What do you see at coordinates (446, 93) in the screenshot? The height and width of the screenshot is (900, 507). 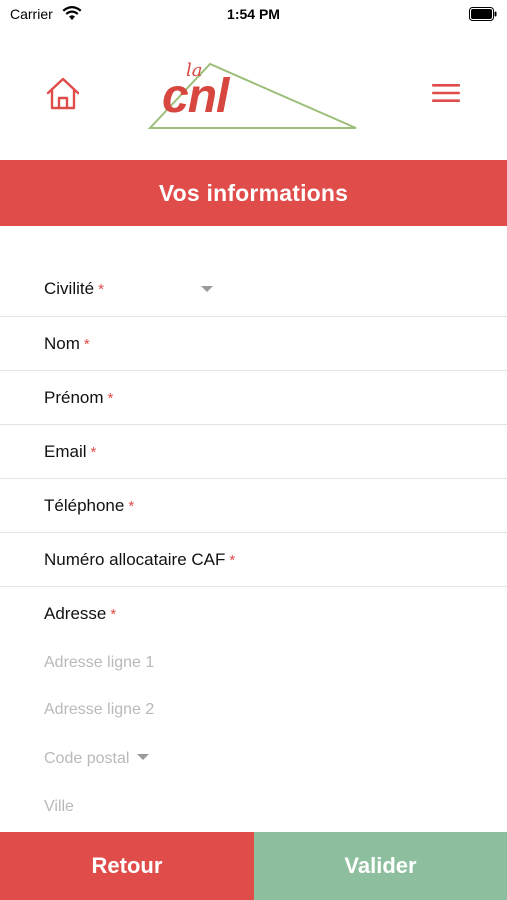 I see `hamburger-menu-icon` at bounding box center [446, 93].